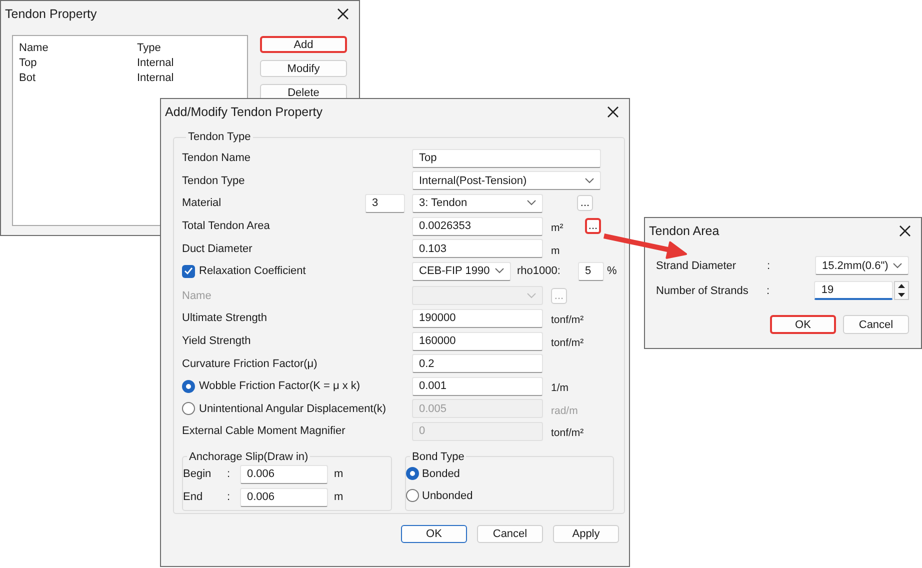 The height and width of the screenshot is (568, 922). Describe the element at coordinates (564, 410) in the screenshot. I see `unit-label: rad/m` at that location.